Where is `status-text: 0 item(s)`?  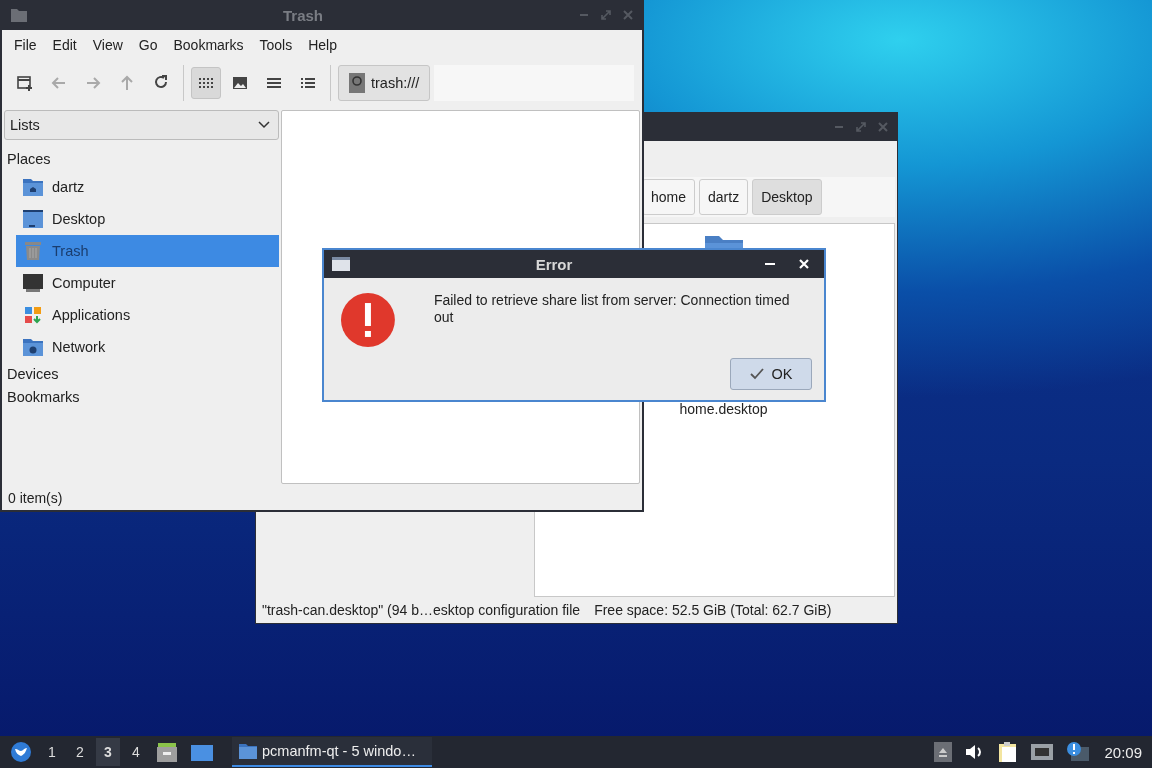
status-text: 0 item(s) is located at coordinates (35, 498).